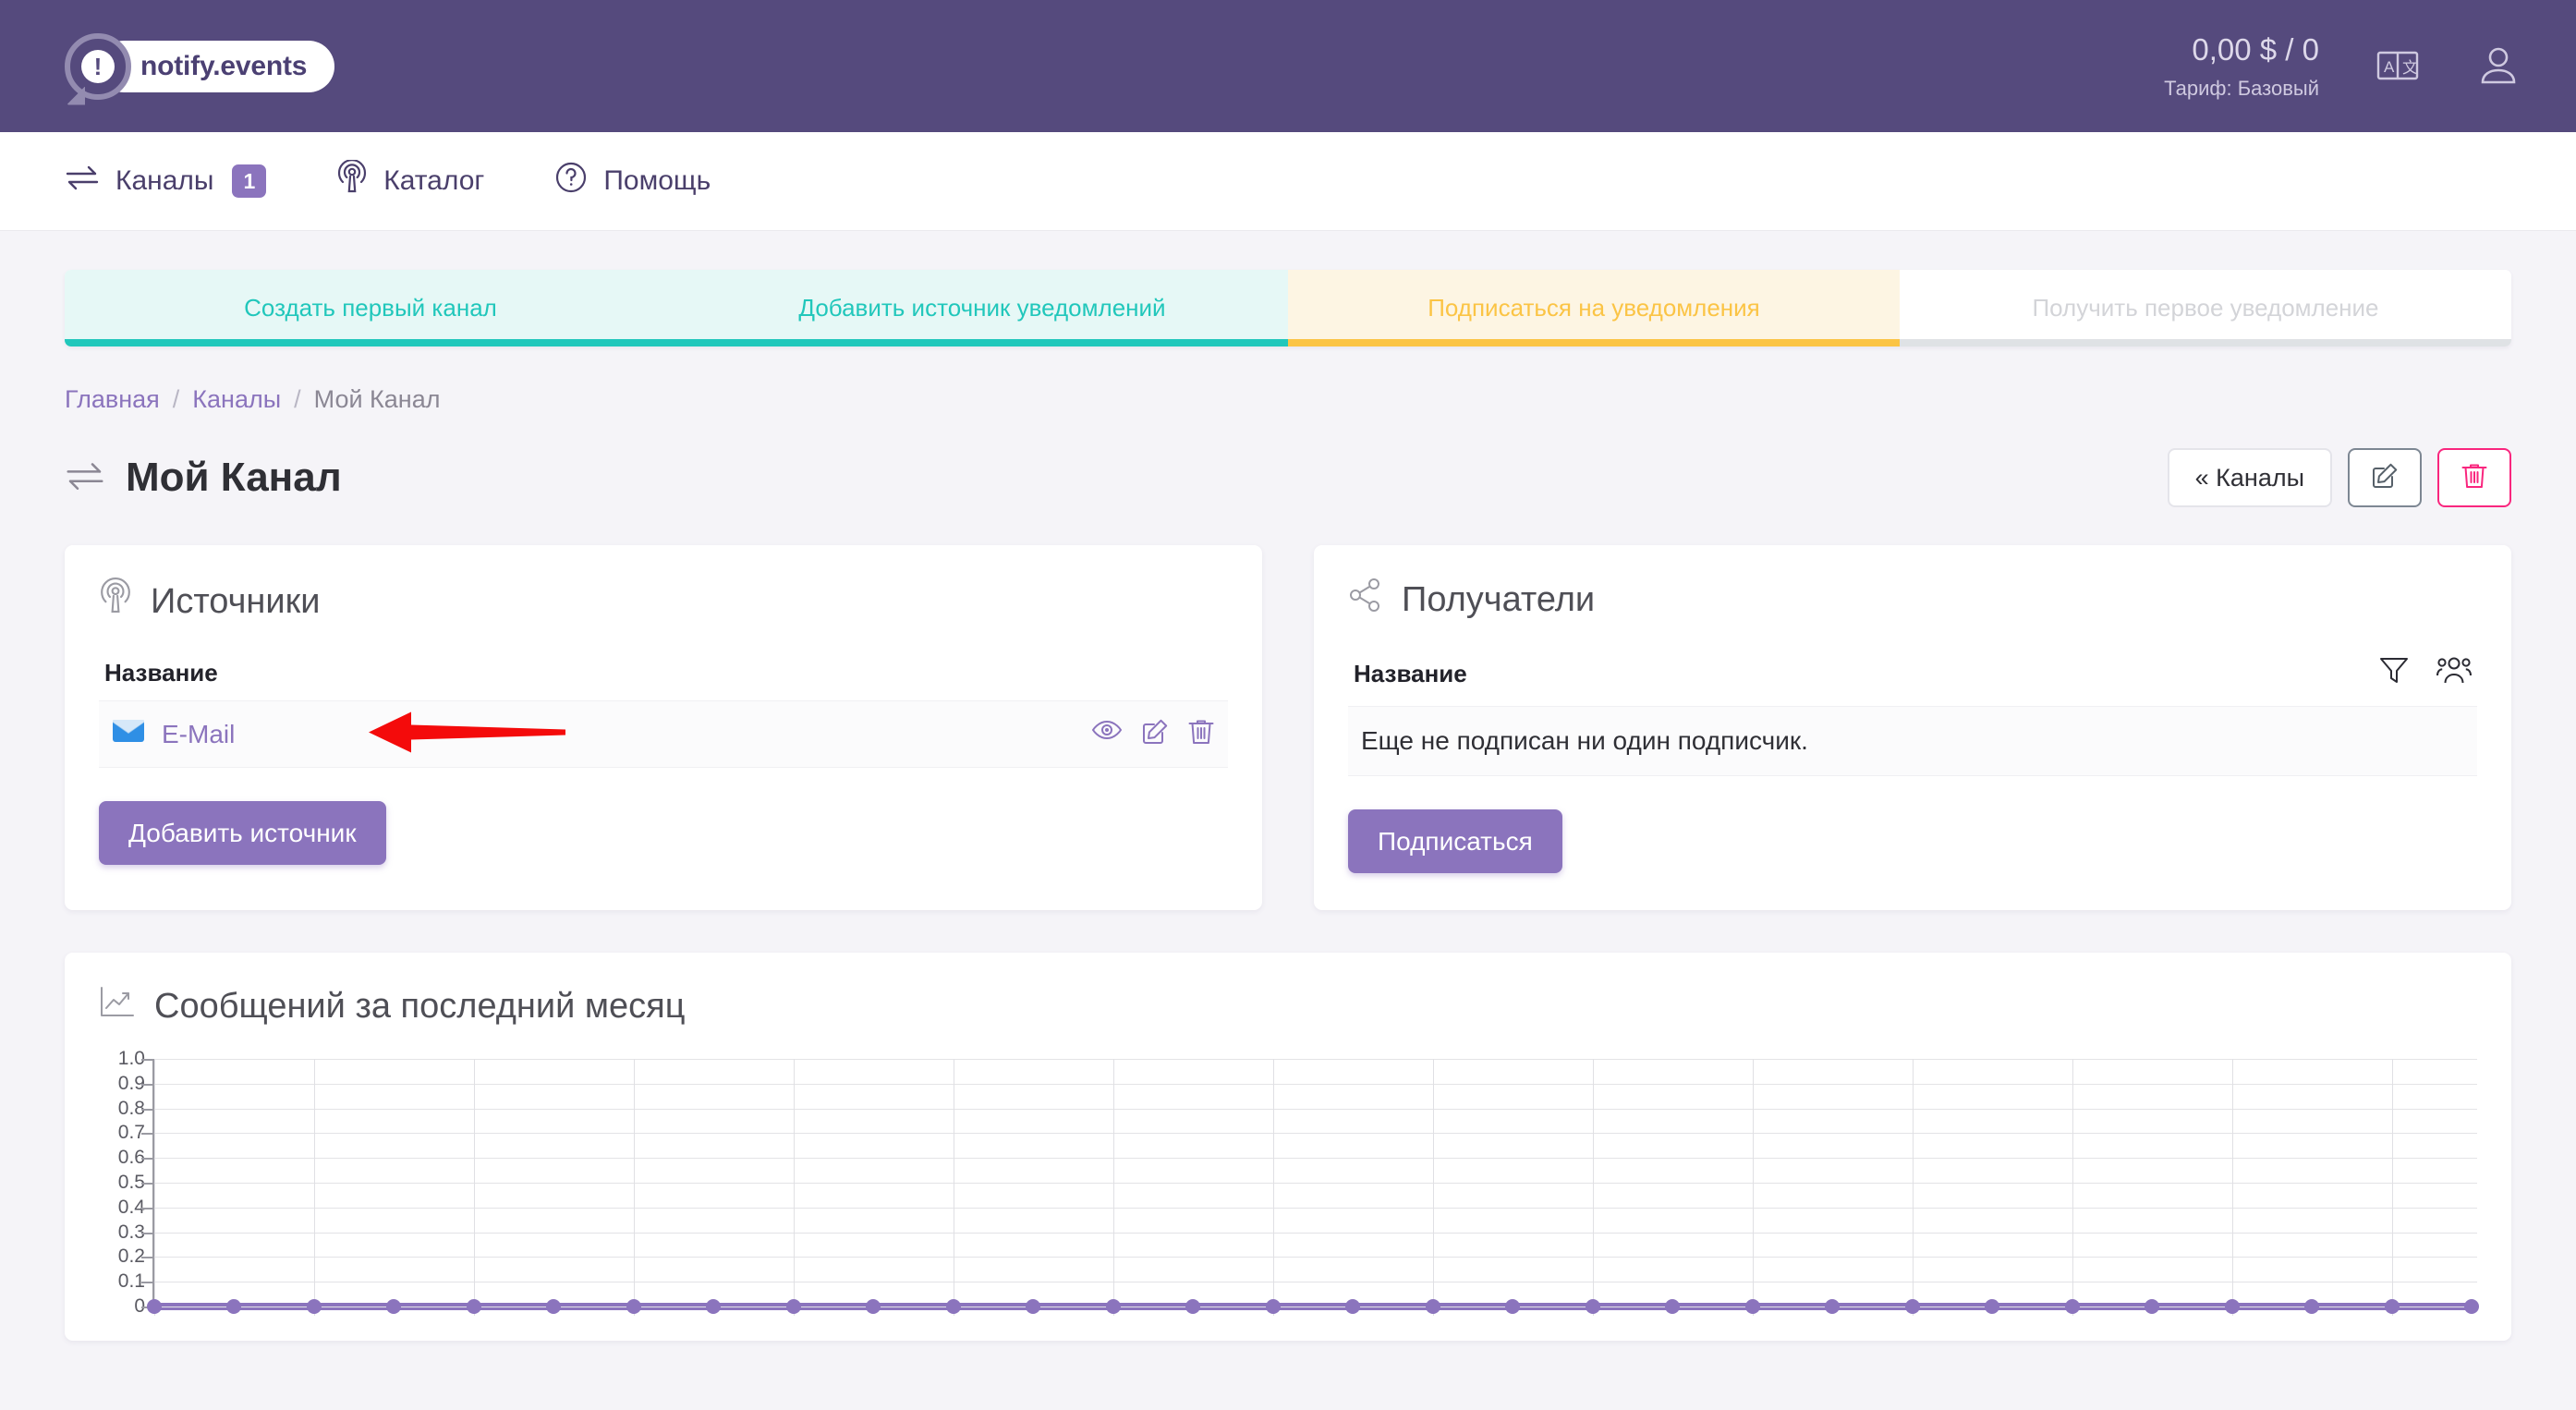 Image resolution: width=2576 pixels, height=1410 pixels. What do you see at coordinates (1201, 734) in the screenshot?
I see `trash-icon` at bounding box center [1201, 734].